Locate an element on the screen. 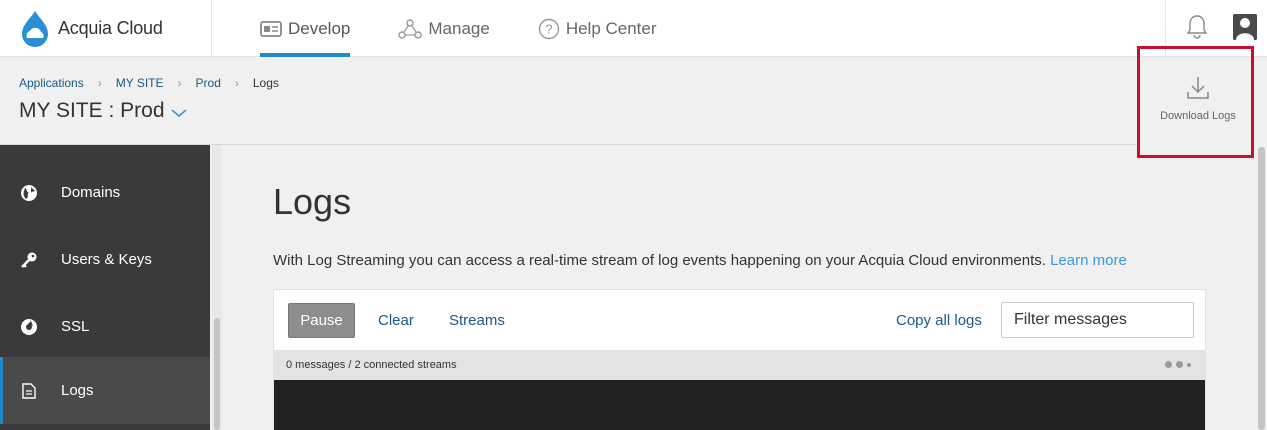 The height and width of the screenshot is (430, 1267). loading-dots-icon is located at coordinates (1176, 364).